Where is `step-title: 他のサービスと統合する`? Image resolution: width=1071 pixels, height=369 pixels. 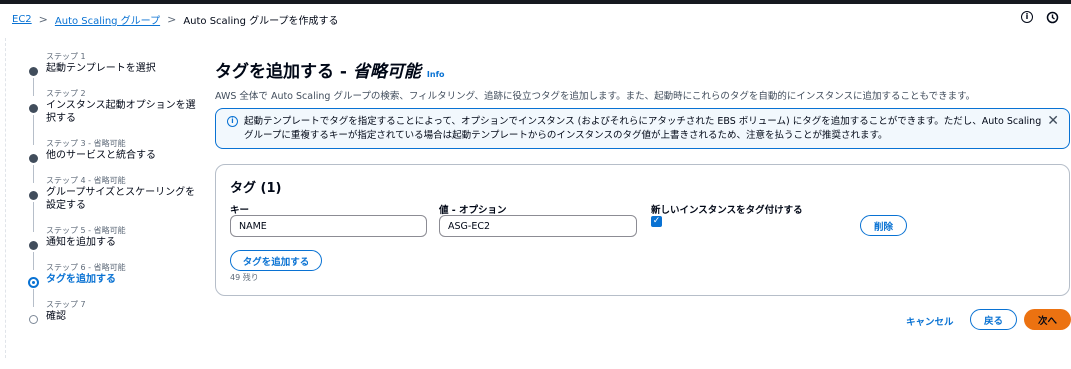 step-title: 他のサービスと統合する is located at coordinates (101, 155).